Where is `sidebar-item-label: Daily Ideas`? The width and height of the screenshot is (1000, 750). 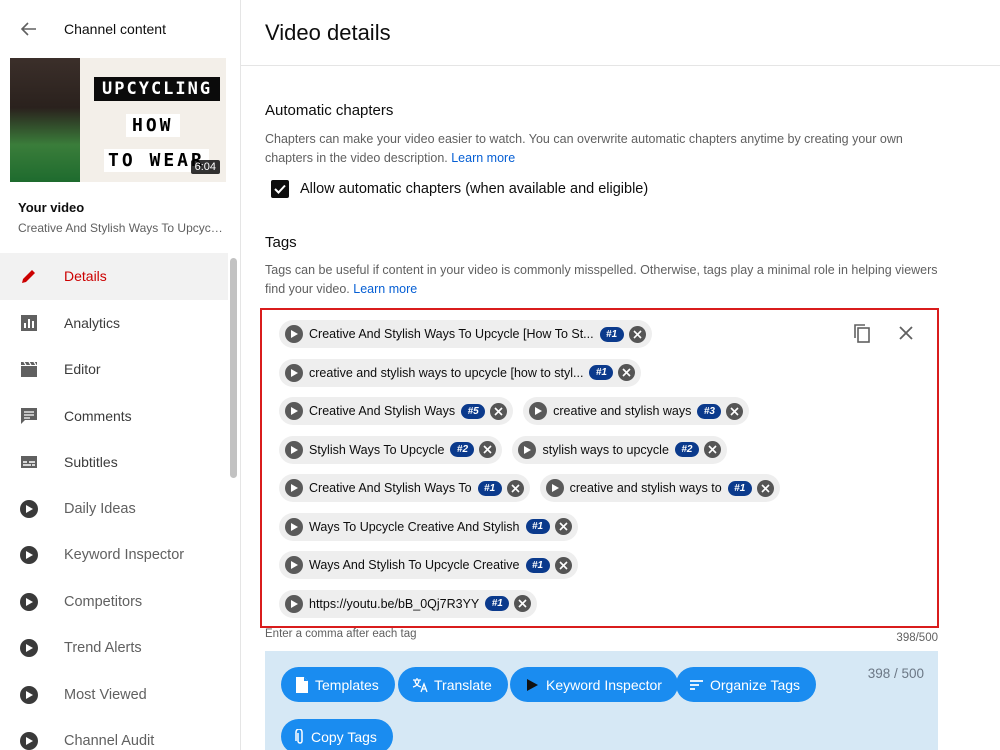 sidebar-item-label: Daily Ideas is located at coordinates (100, 508).